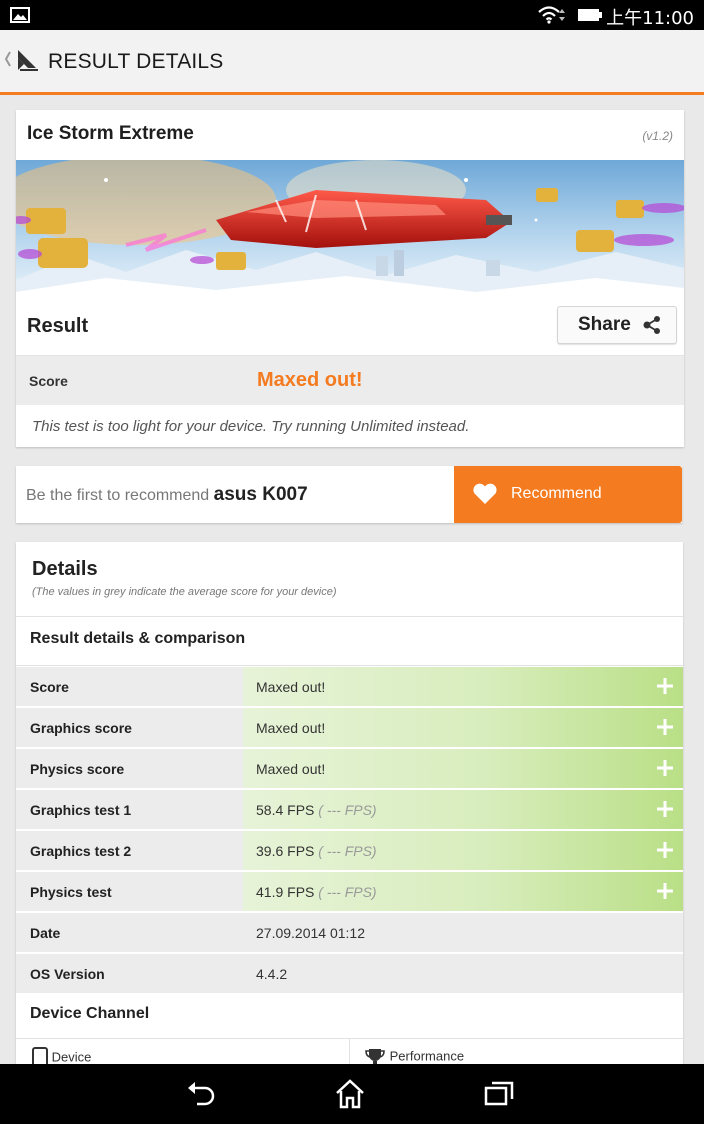  I want to click on score-value: Maxed out!, so click(310, 380).